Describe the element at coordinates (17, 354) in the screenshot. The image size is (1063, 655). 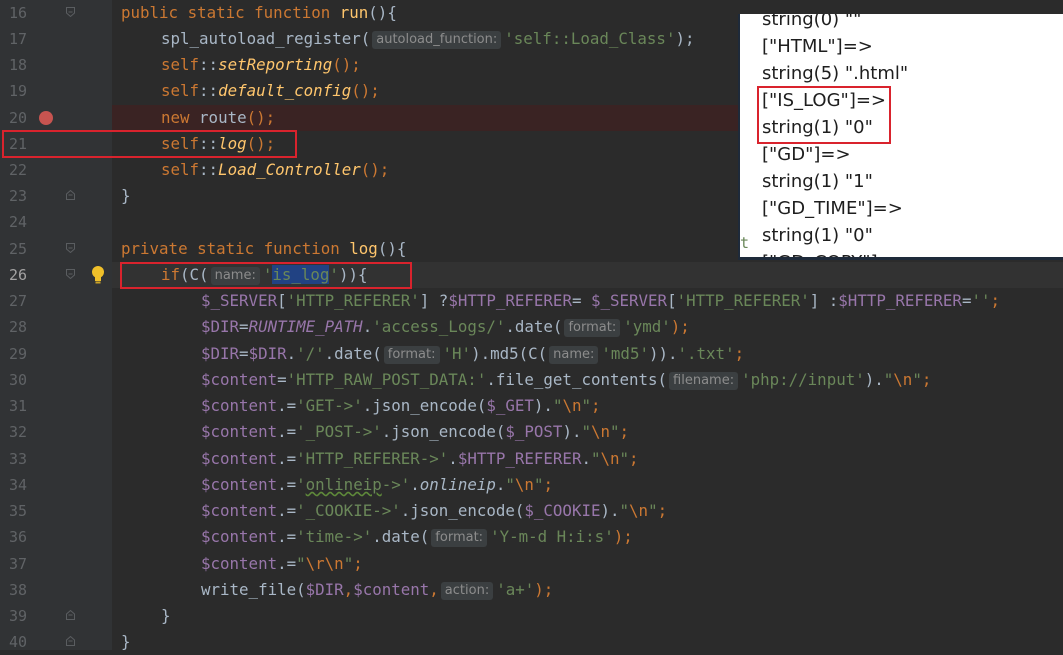
I see `line-number: 29` at that location.